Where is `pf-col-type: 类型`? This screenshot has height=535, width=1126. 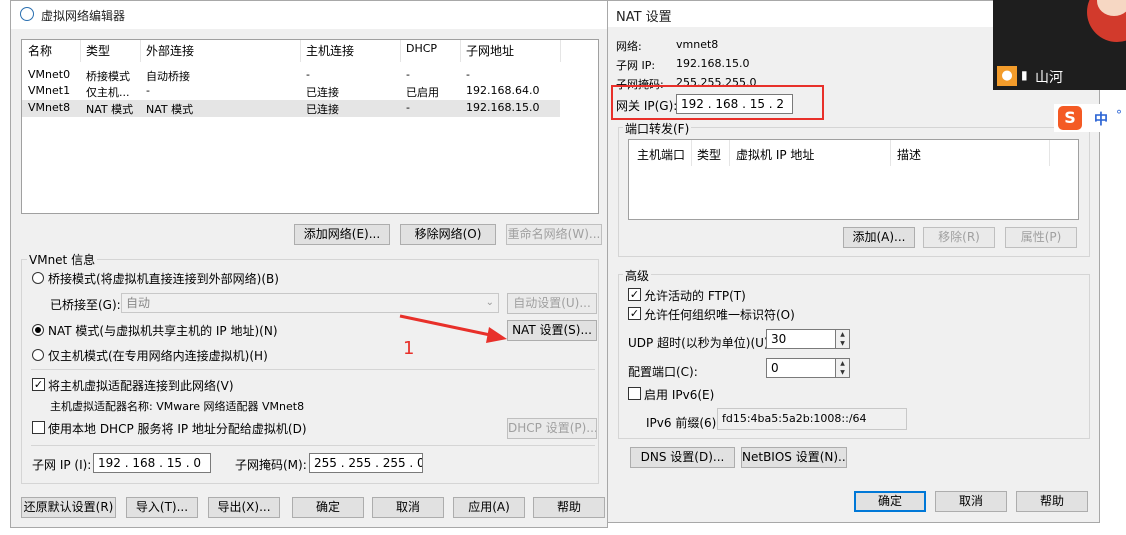 pf-col-type: 类型 is located at coordinates (709, 154).